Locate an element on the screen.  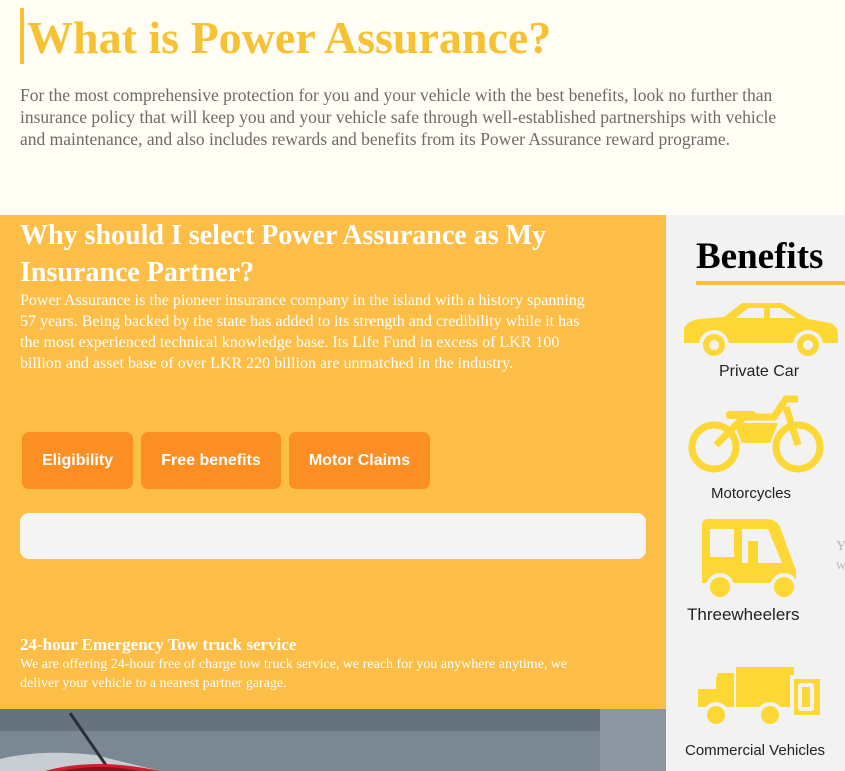
car-photo-graphic is located at coordinates (333, 740).